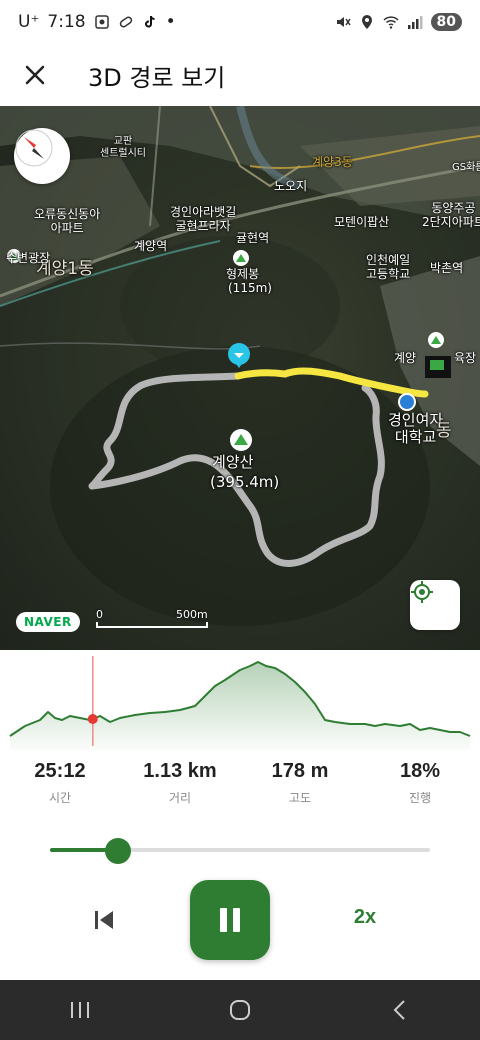  Describe the element at coordinates (240, 706) in the screenshot. I see `elevation-area` at that location.